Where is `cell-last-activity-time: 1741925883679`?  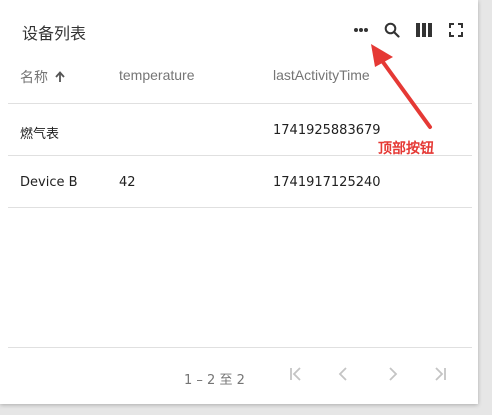 cell-last-activity-time: 1741925883679 is located at coordinates (327, 130).